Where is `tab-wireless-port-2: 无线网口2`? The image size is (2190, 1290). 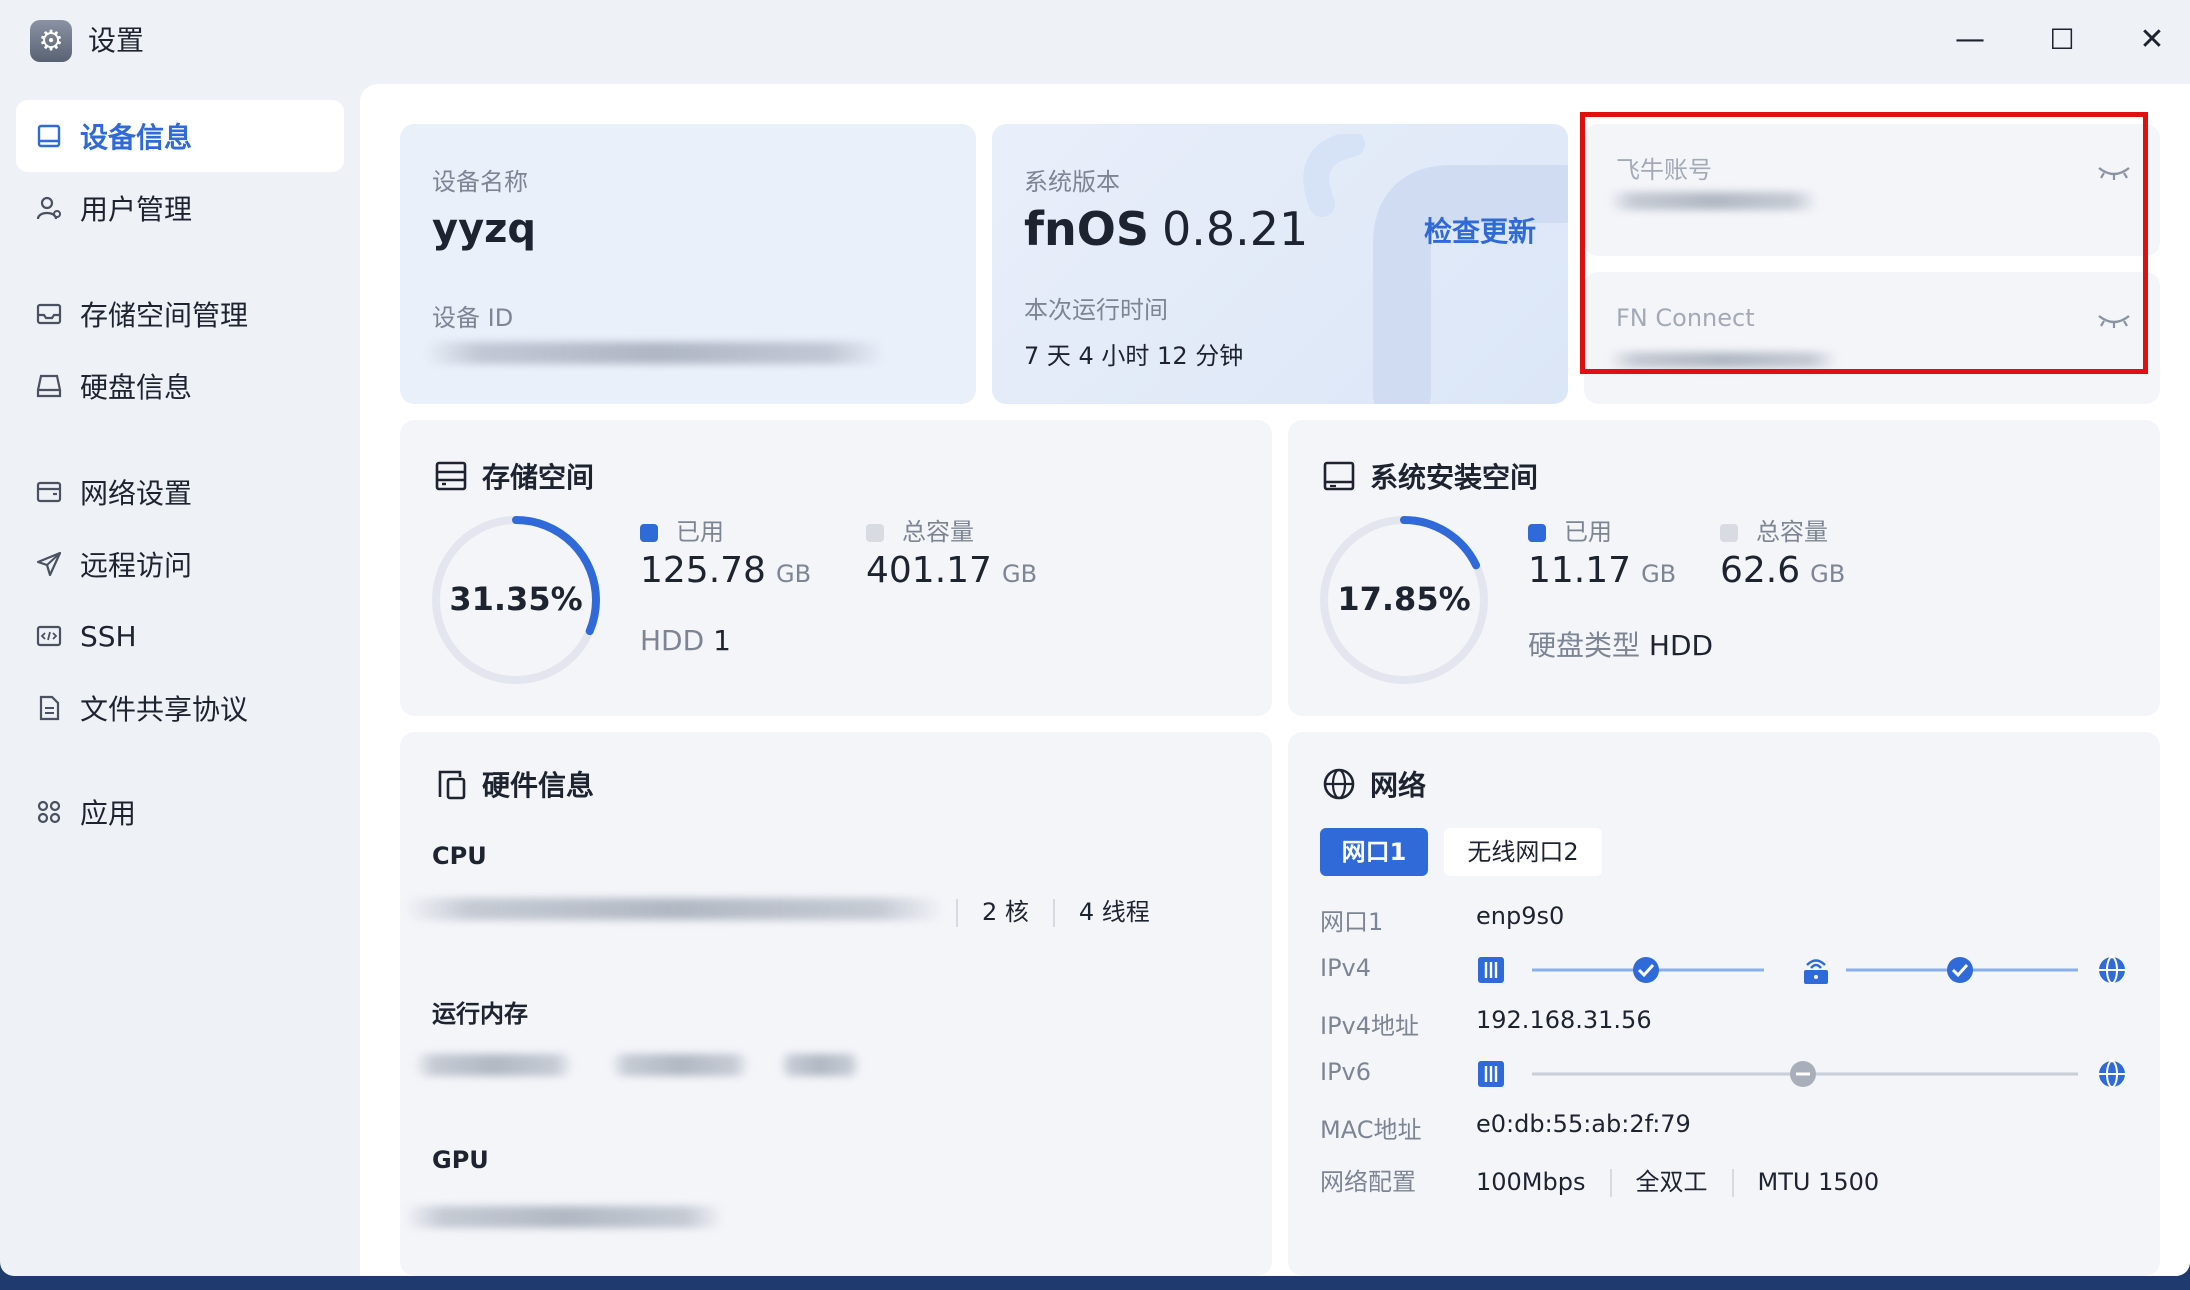 tab-wireless-port-2: 无线网口2 is located at coordinates (1523, 852).